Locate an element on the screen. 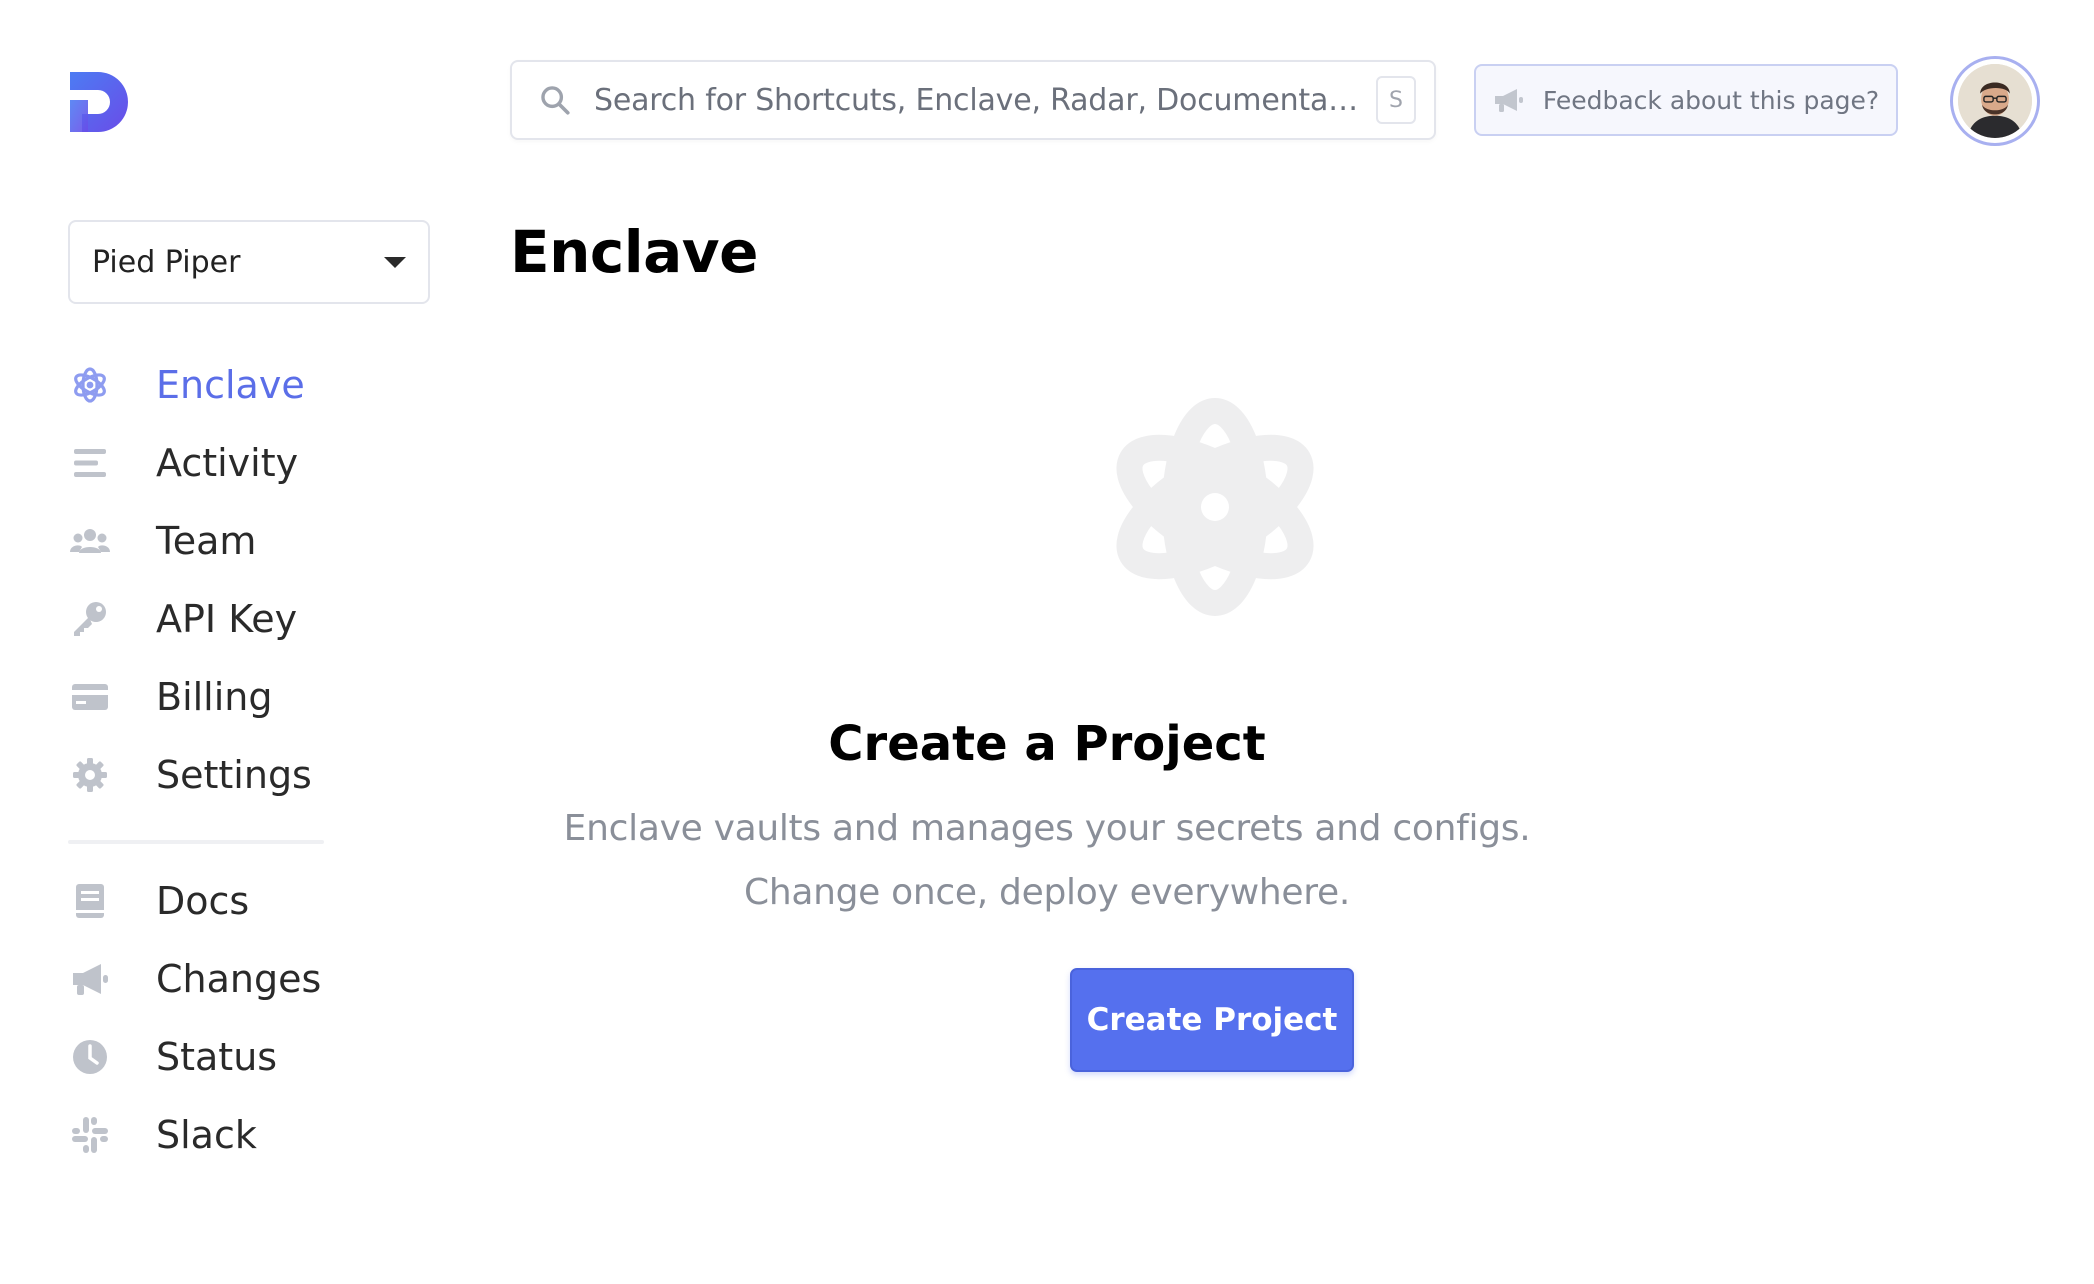 This screenshot has height=1284, width=2094. sidebar-item-changes: Changes is located at coordinates (194, 979).